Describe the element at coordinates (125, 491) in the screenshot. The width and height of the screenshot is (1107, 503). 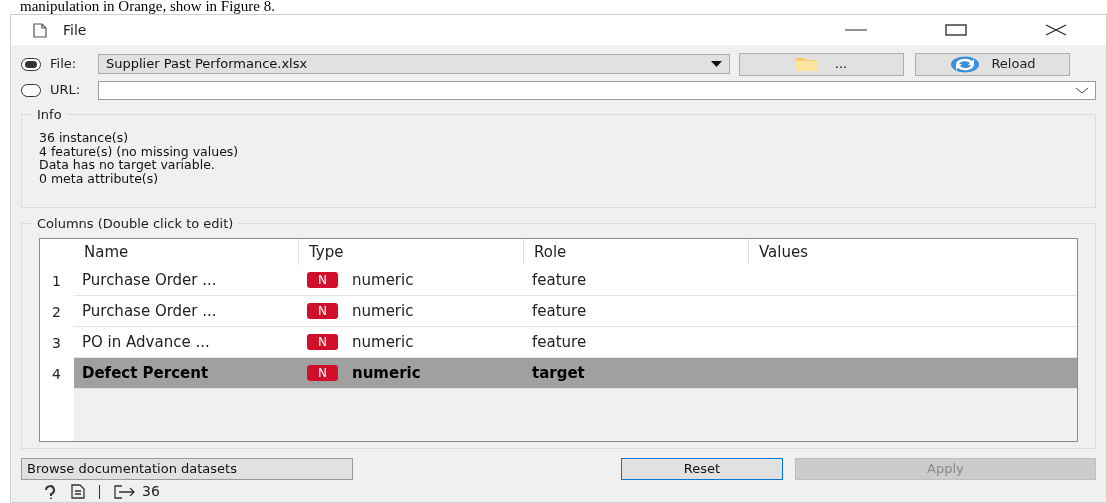
I see `output-icon` at that location.